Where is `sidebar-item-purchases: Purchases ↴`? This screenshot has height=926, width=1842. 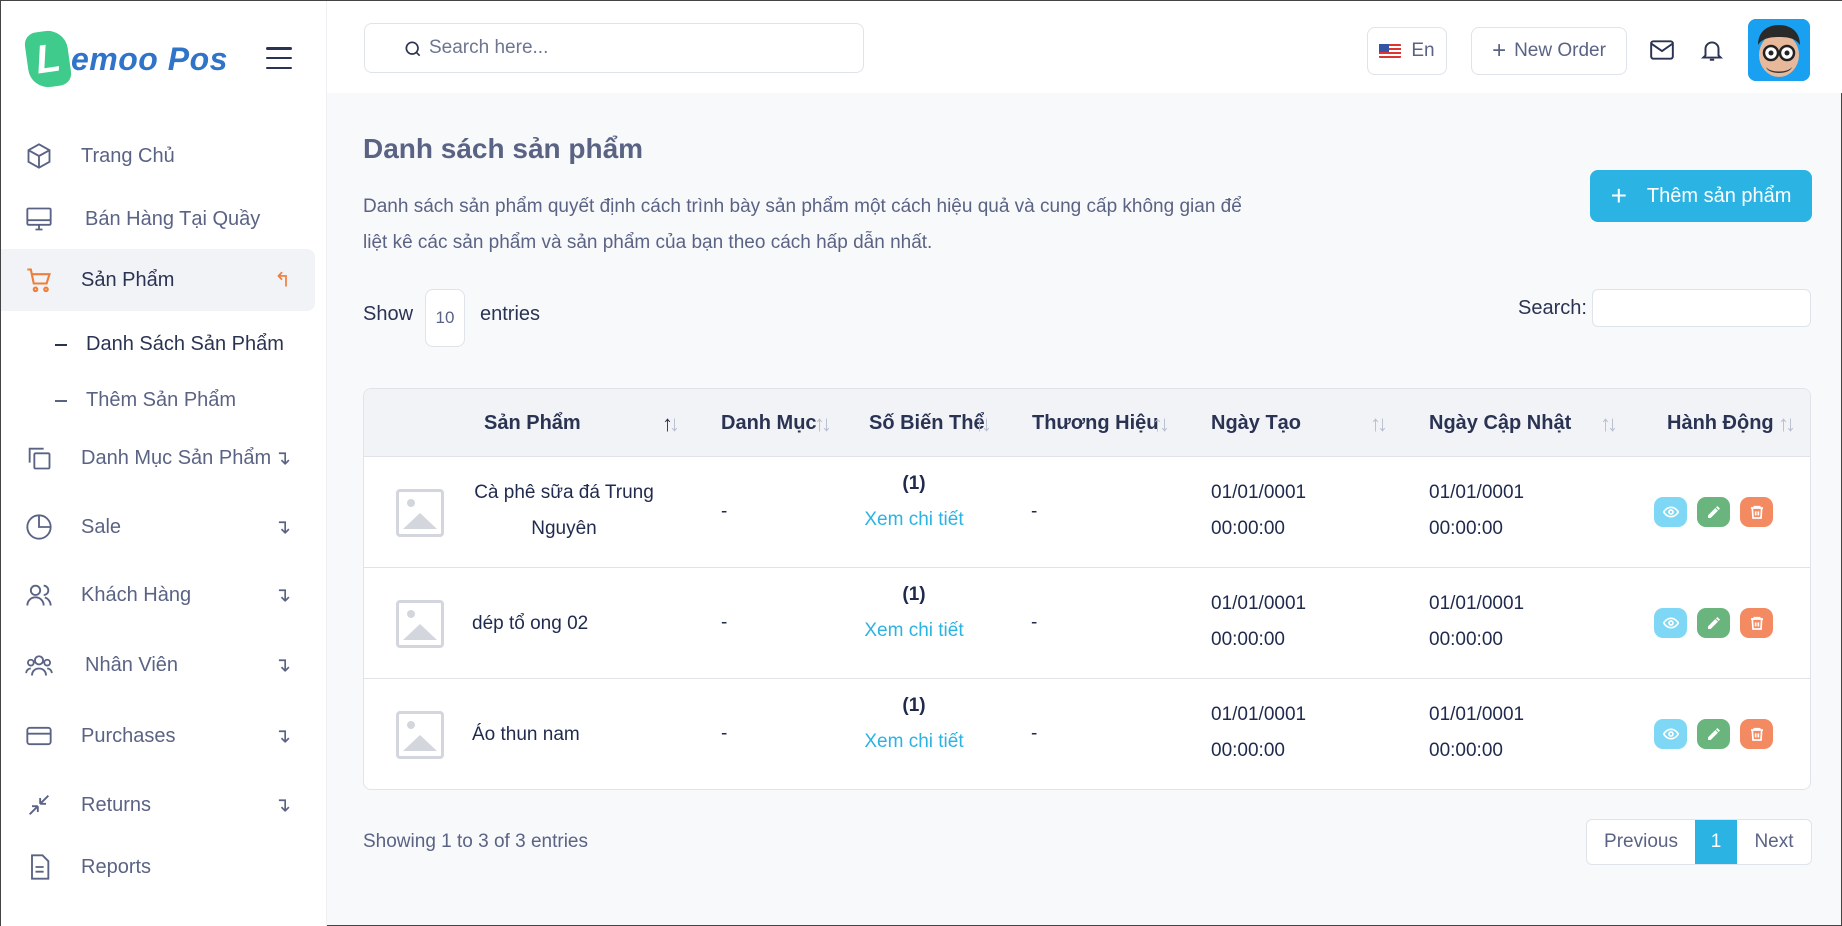
sidebar-item-purchases: Purchases ↴ is located at coordinates (163, 736).